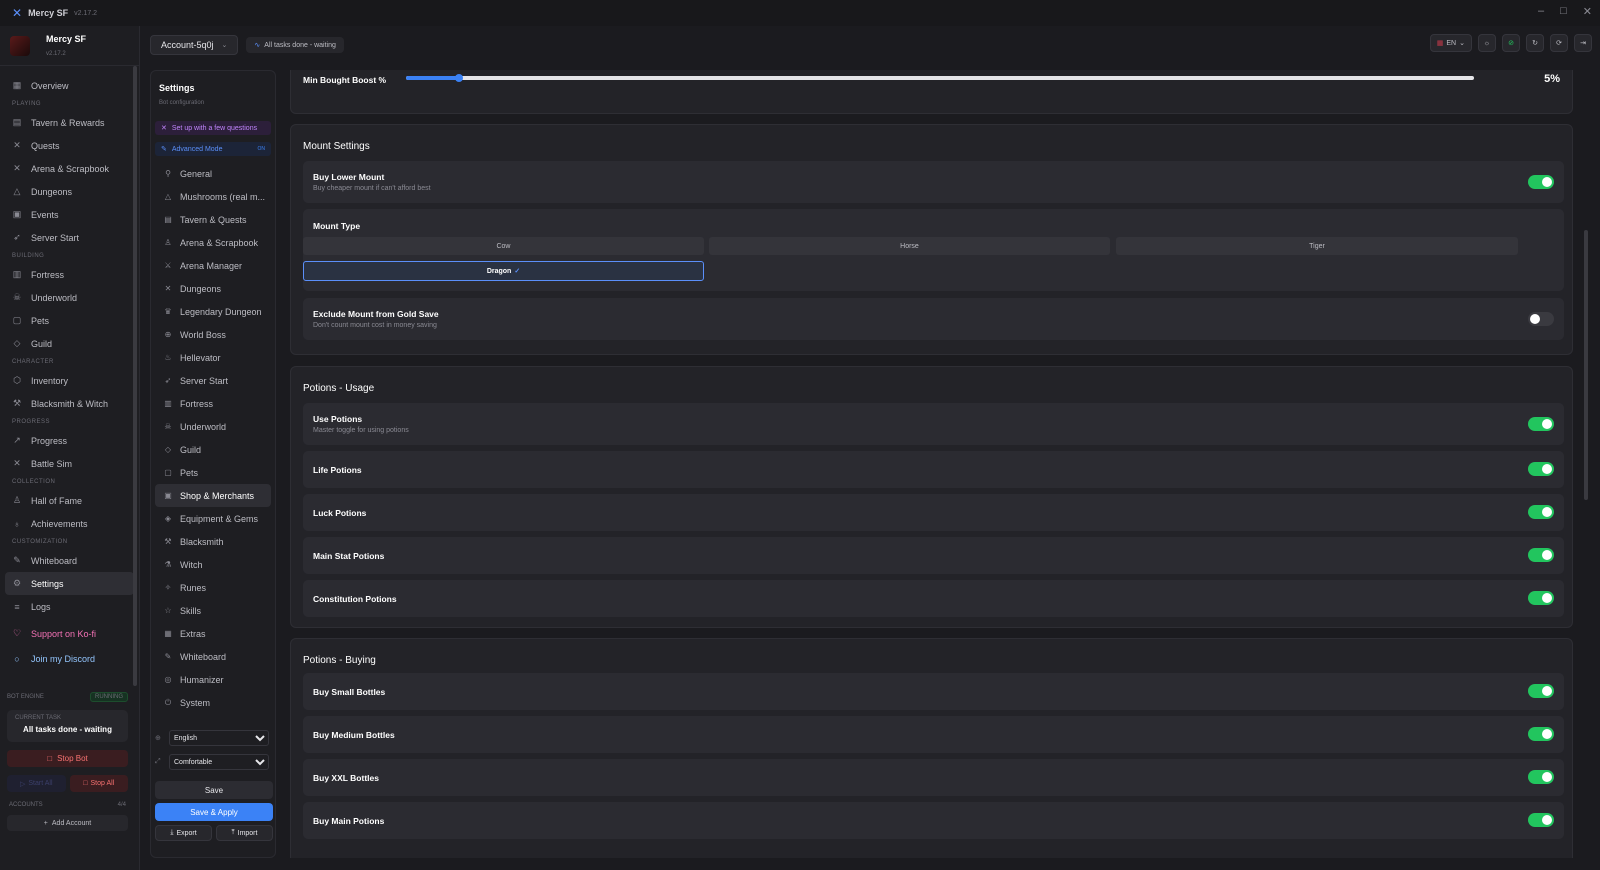  Describe the element at coordinates (1487, 43) in the screenshot. I see `theme-toggle-button: ☼` at that location.